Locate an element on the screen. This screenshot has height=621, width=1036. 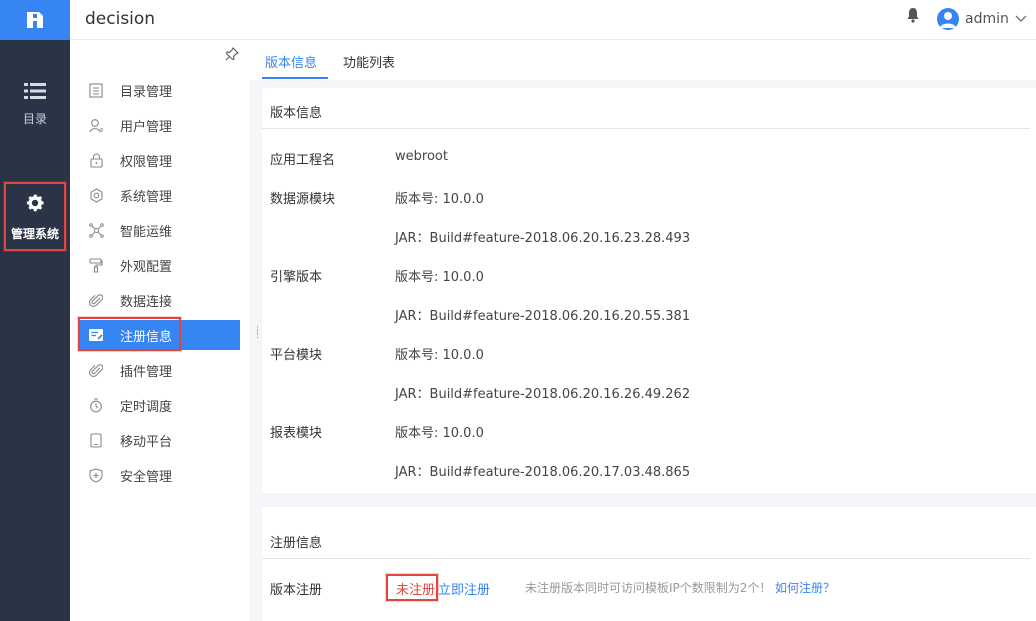
section-heading: 版本信息 is located at coordinates (296, 113).